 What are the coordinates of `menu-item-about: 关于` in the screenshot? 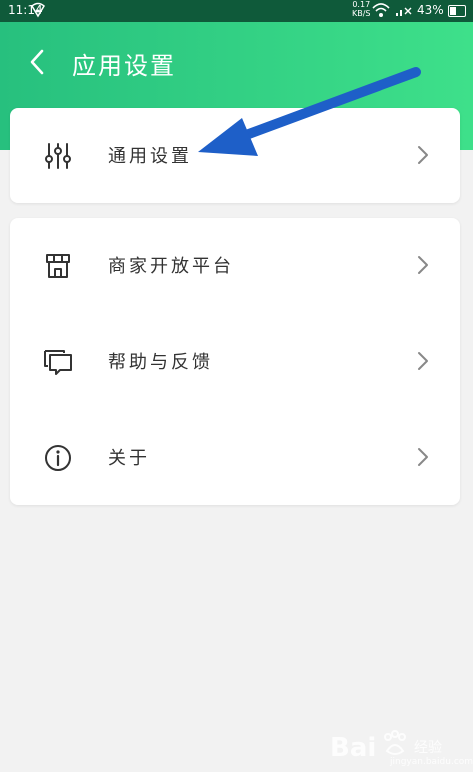 It's located at (235, 457).